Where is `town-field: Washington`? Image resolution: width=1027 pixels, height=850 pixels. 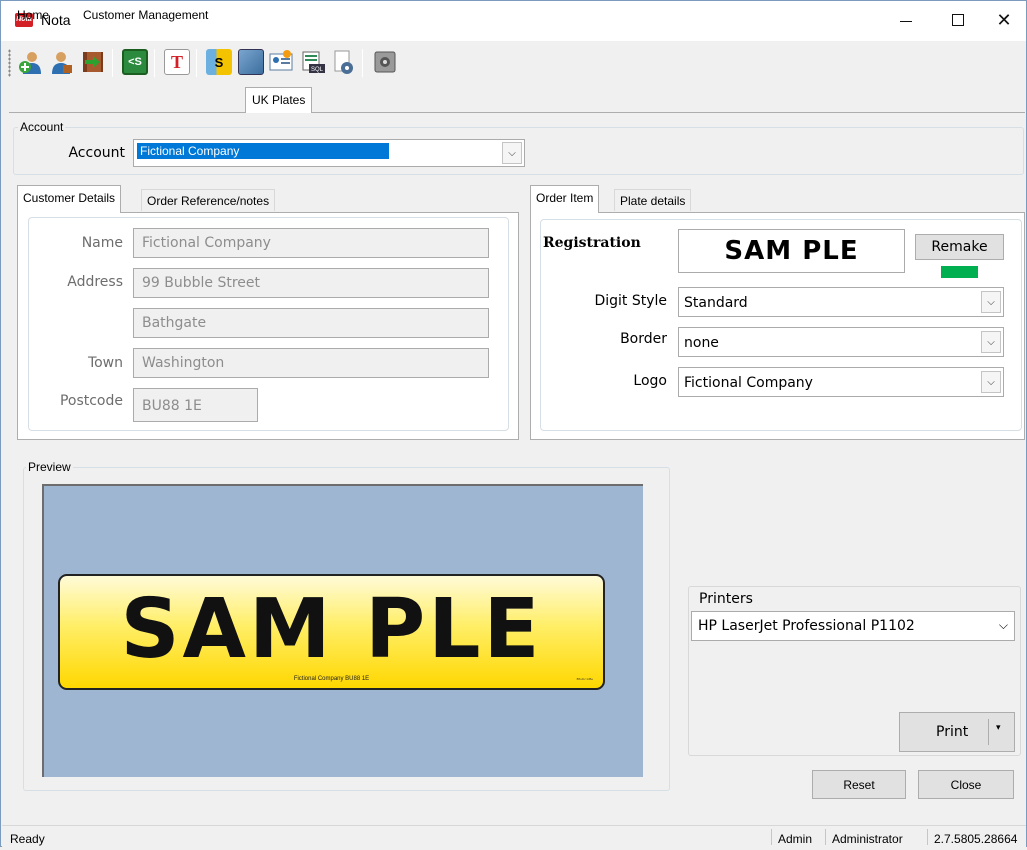
town-field: Washington is located at coordinates (311, 363).